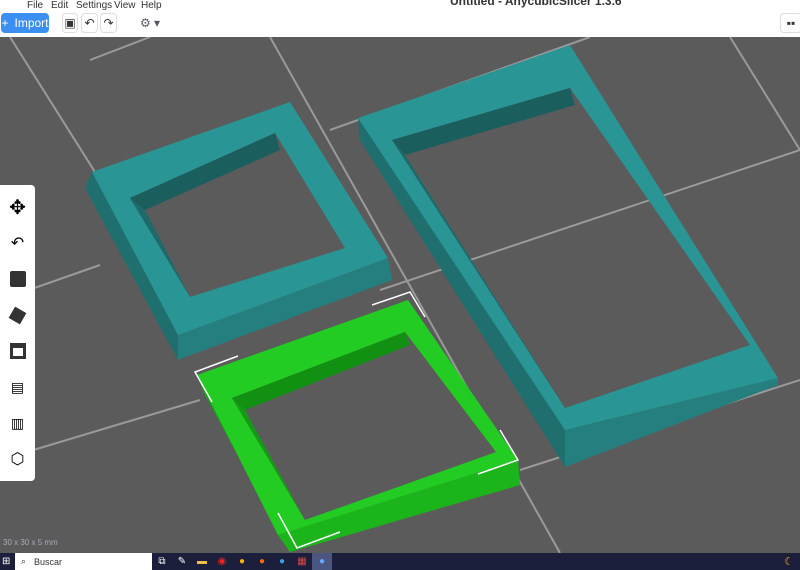 The height and width of the screenshot is (570, 800). I want to click on lay-on-face-icon, so click(17, 315).